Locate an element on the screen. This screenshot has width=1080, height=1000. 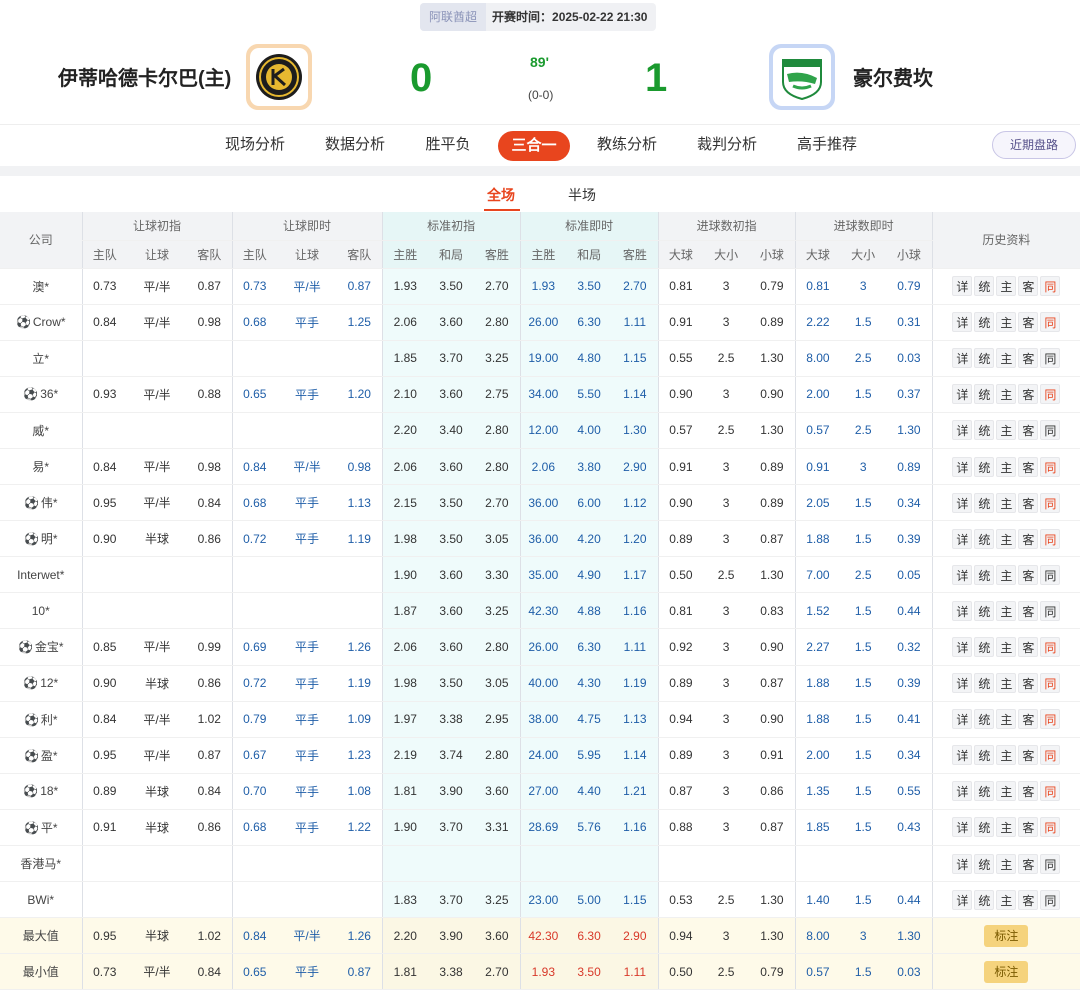
company-cell: ⚽ 明* is located at coordinates (41, 539).